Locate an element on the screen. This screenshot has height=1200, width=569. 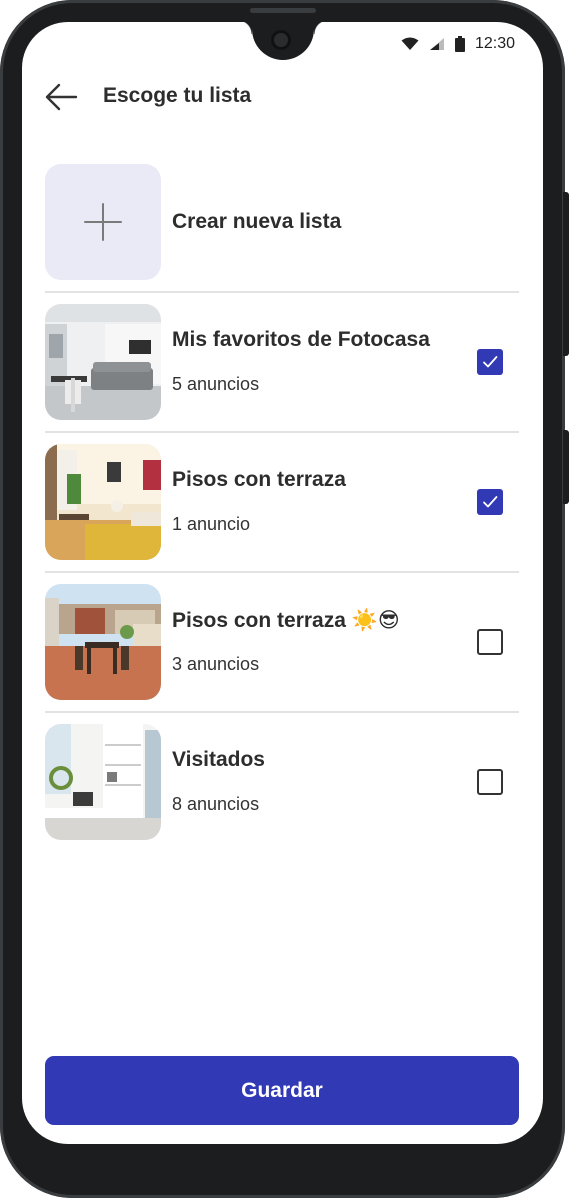
battery-icon is located at coordinates (459, 44).